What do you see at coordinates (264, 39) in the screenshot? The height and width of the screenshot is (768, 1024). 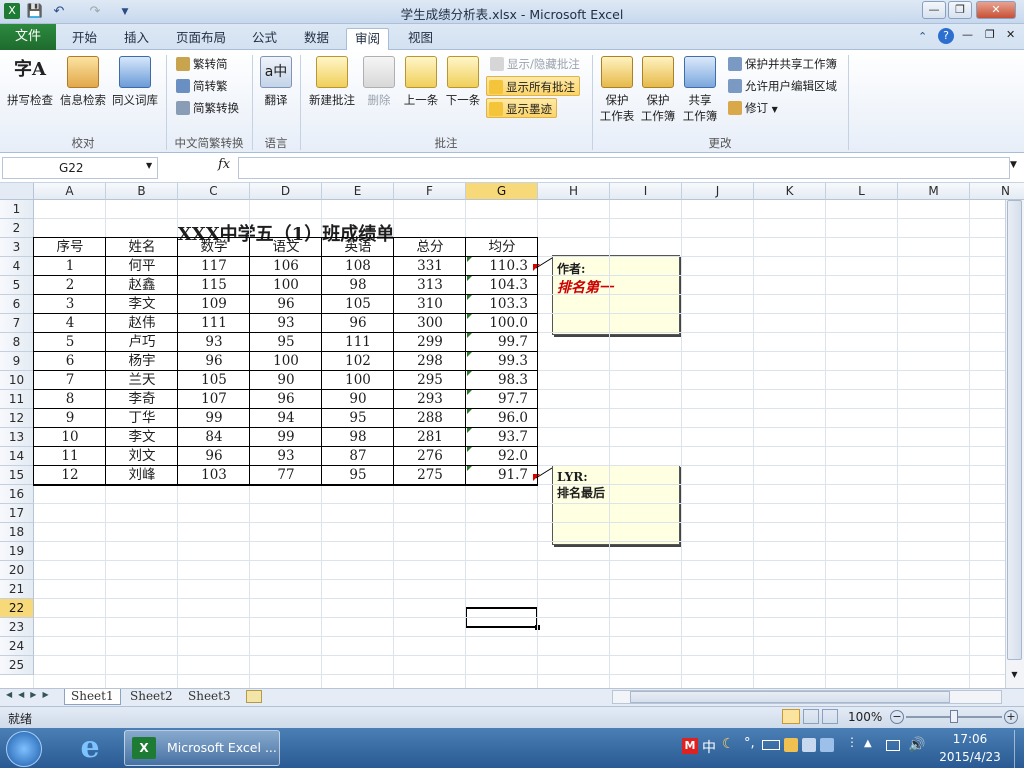 I see `tab-formulas: 公式` at bounding box center [264, 39].